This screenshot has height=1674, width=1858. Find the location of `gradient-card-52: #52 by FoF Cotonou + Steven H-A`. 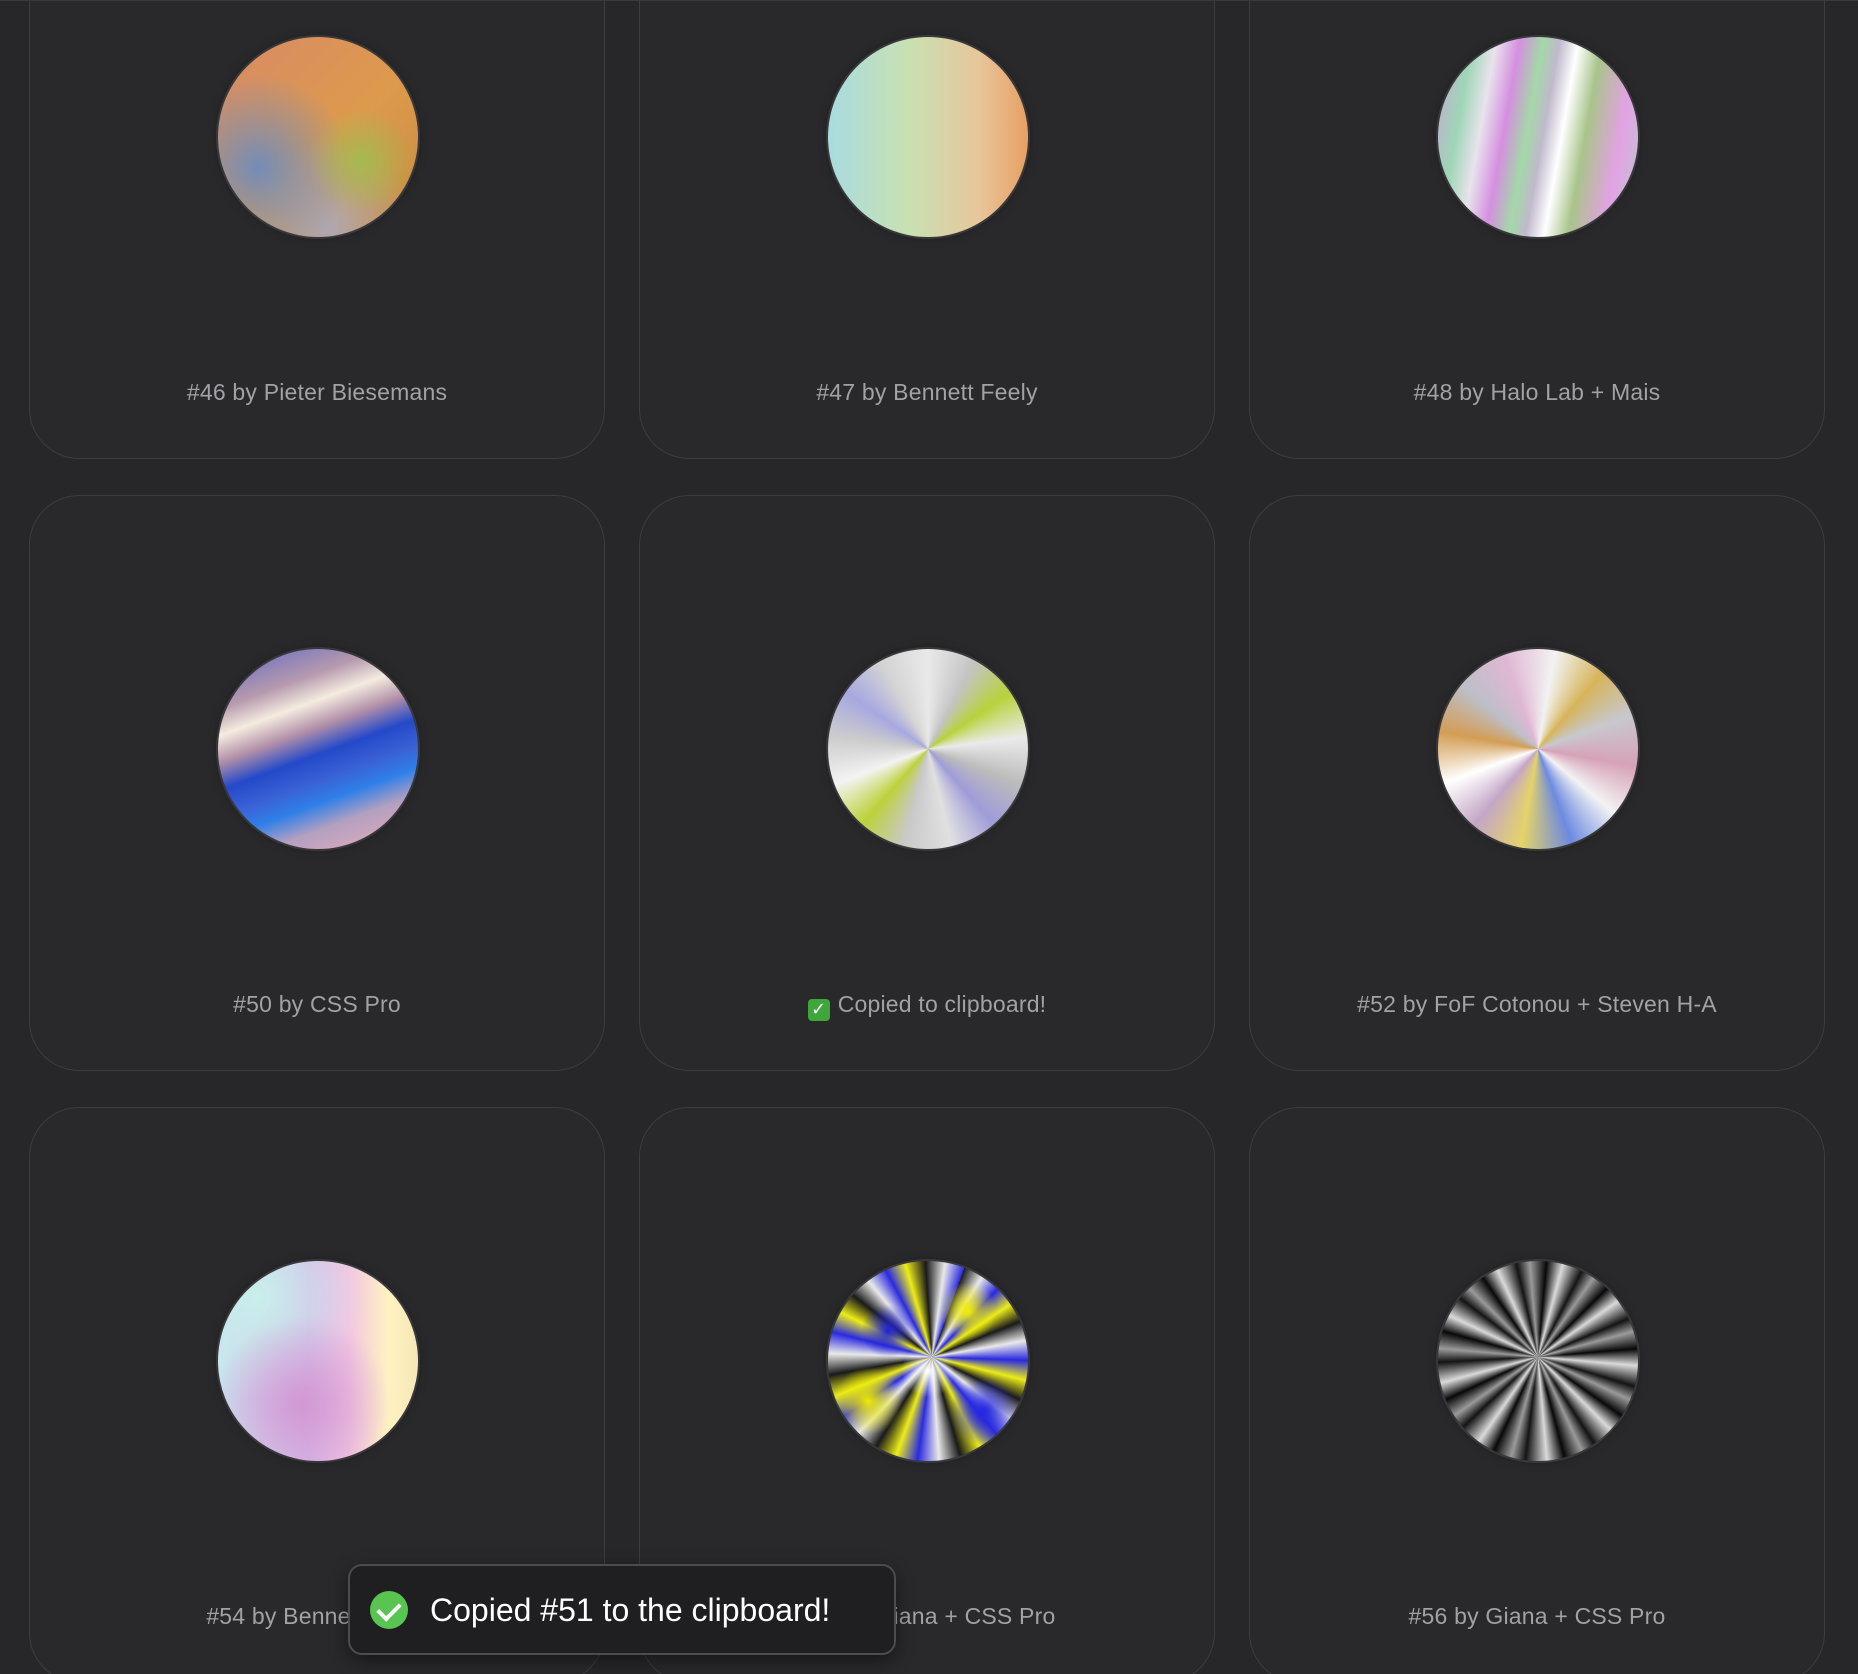

gradient-card-52: #52 by FoF Cotonou + Steven H-A is located at coordinates (1537, 783).